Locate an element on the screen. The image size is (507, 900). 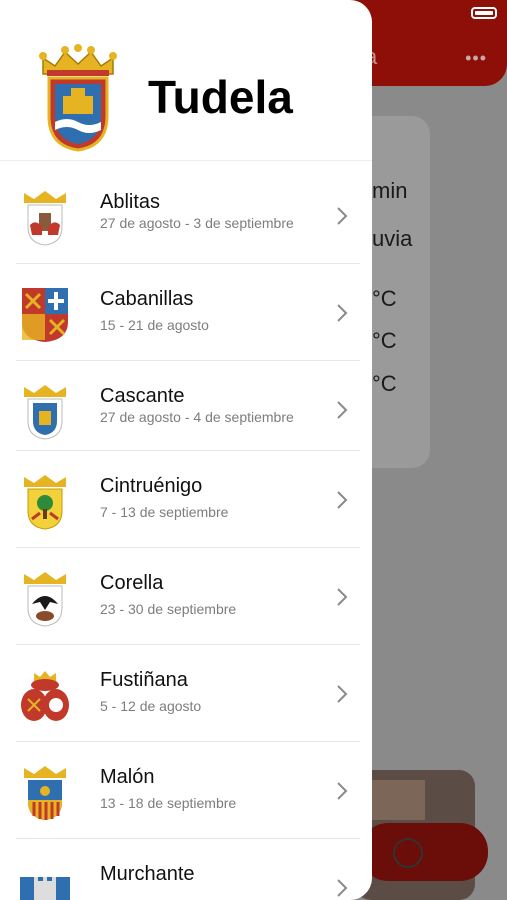
more-dots-icon: ••• is located at coordinates (476, 58).